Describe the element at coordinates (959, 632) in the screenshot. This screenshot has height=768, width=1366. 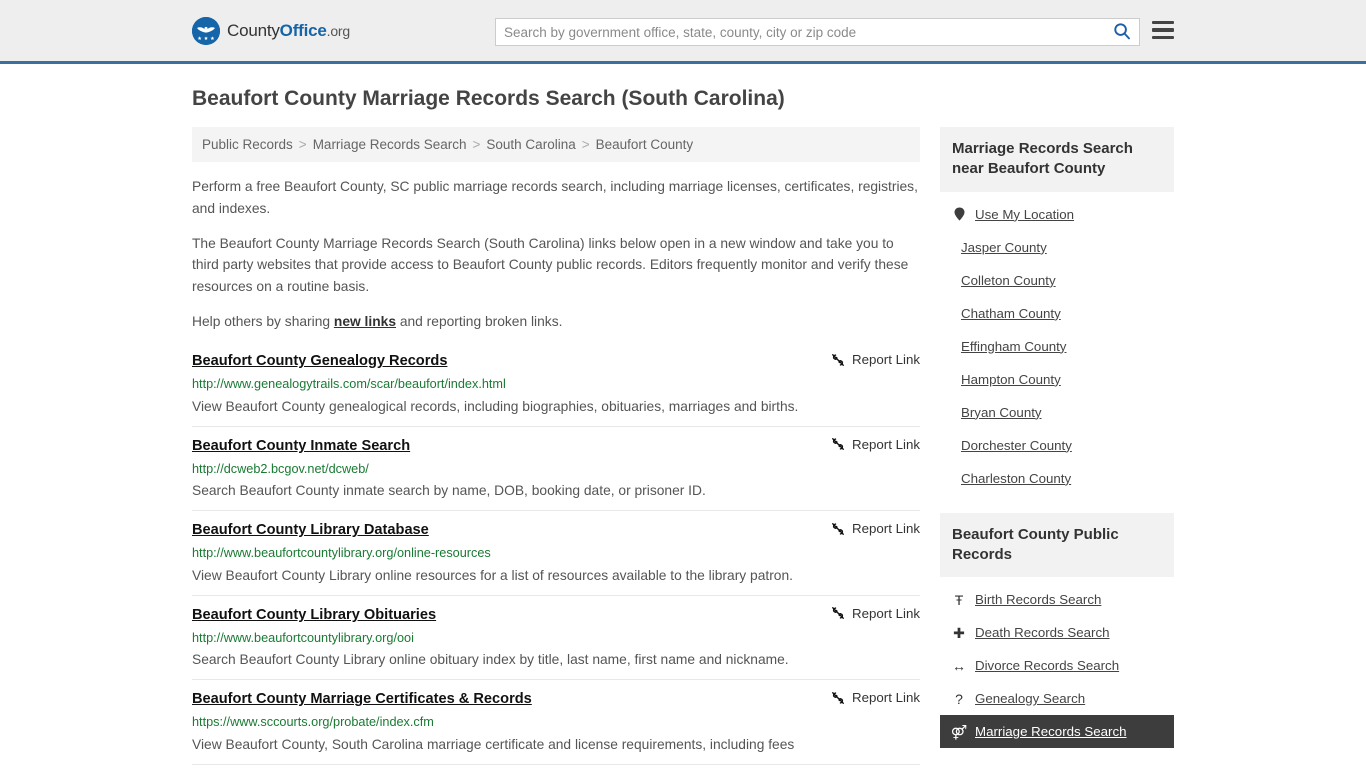
I see `cross-icon: ✚` at that location.